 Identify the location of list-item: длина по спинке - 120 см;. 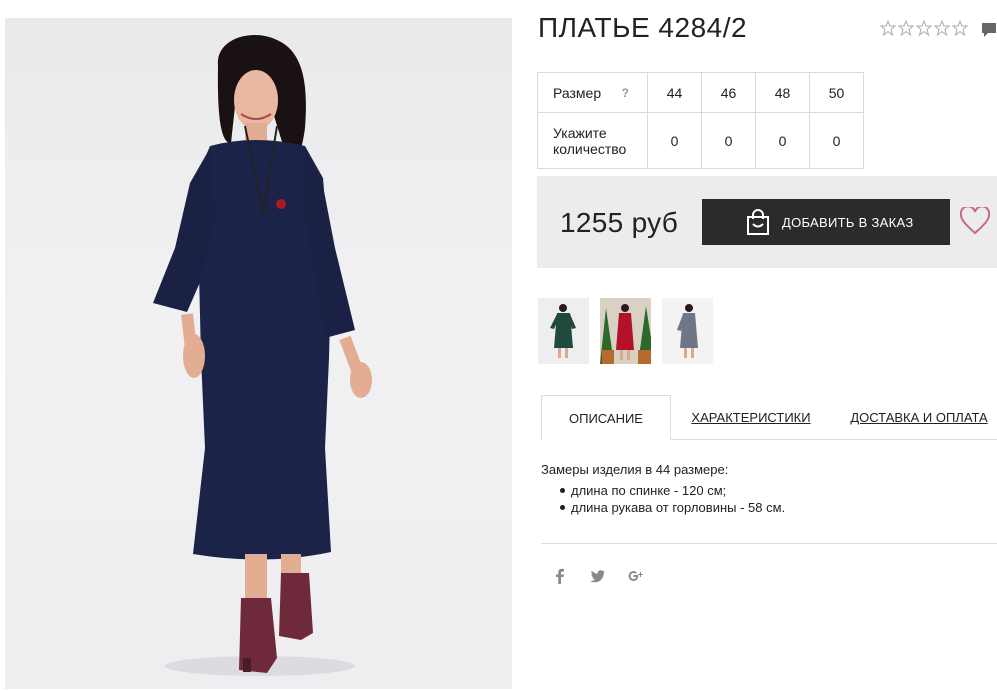
(663, 490).